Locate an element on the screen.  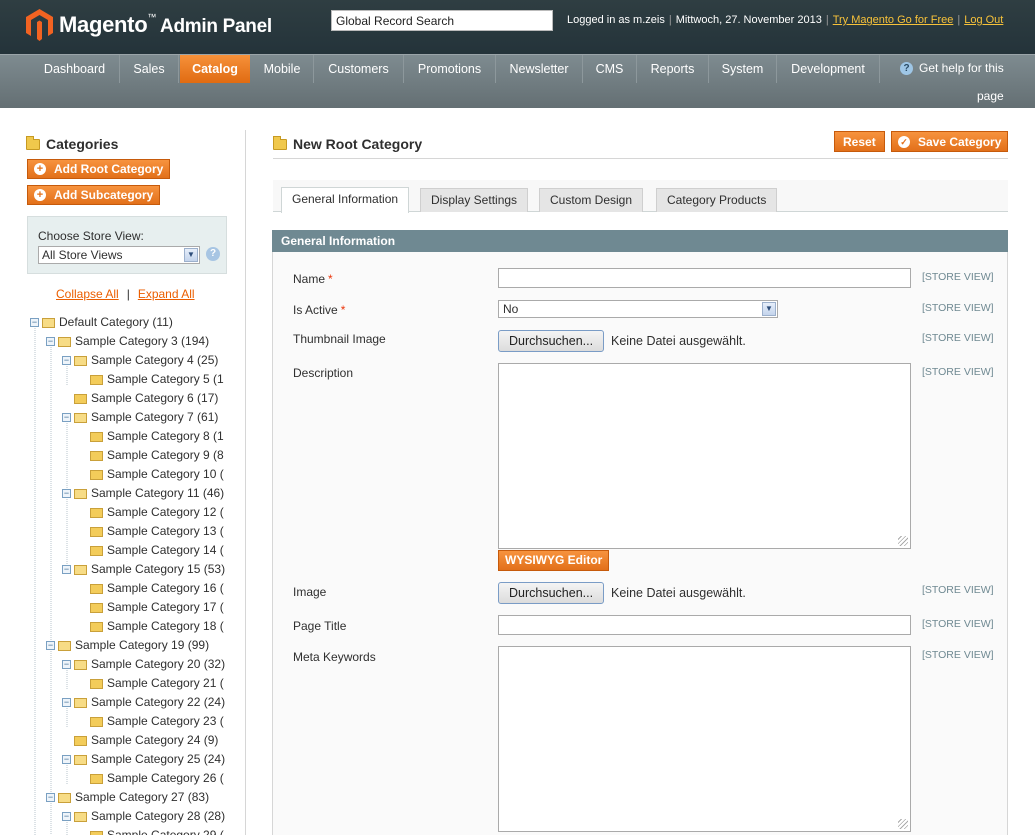
reset-button: Reset is located at coordinates (859, 141).